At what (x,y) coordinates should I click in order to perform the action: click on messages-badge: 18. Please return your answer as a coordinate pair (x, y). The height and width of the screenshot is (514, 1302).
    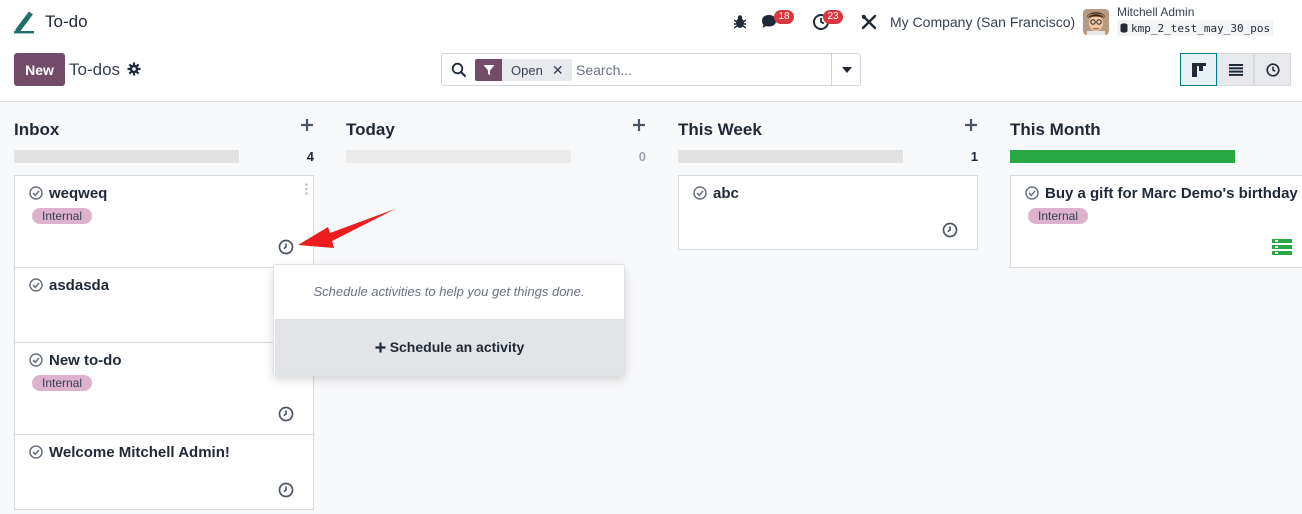
    Looking at the image, I should click on (784, 17).